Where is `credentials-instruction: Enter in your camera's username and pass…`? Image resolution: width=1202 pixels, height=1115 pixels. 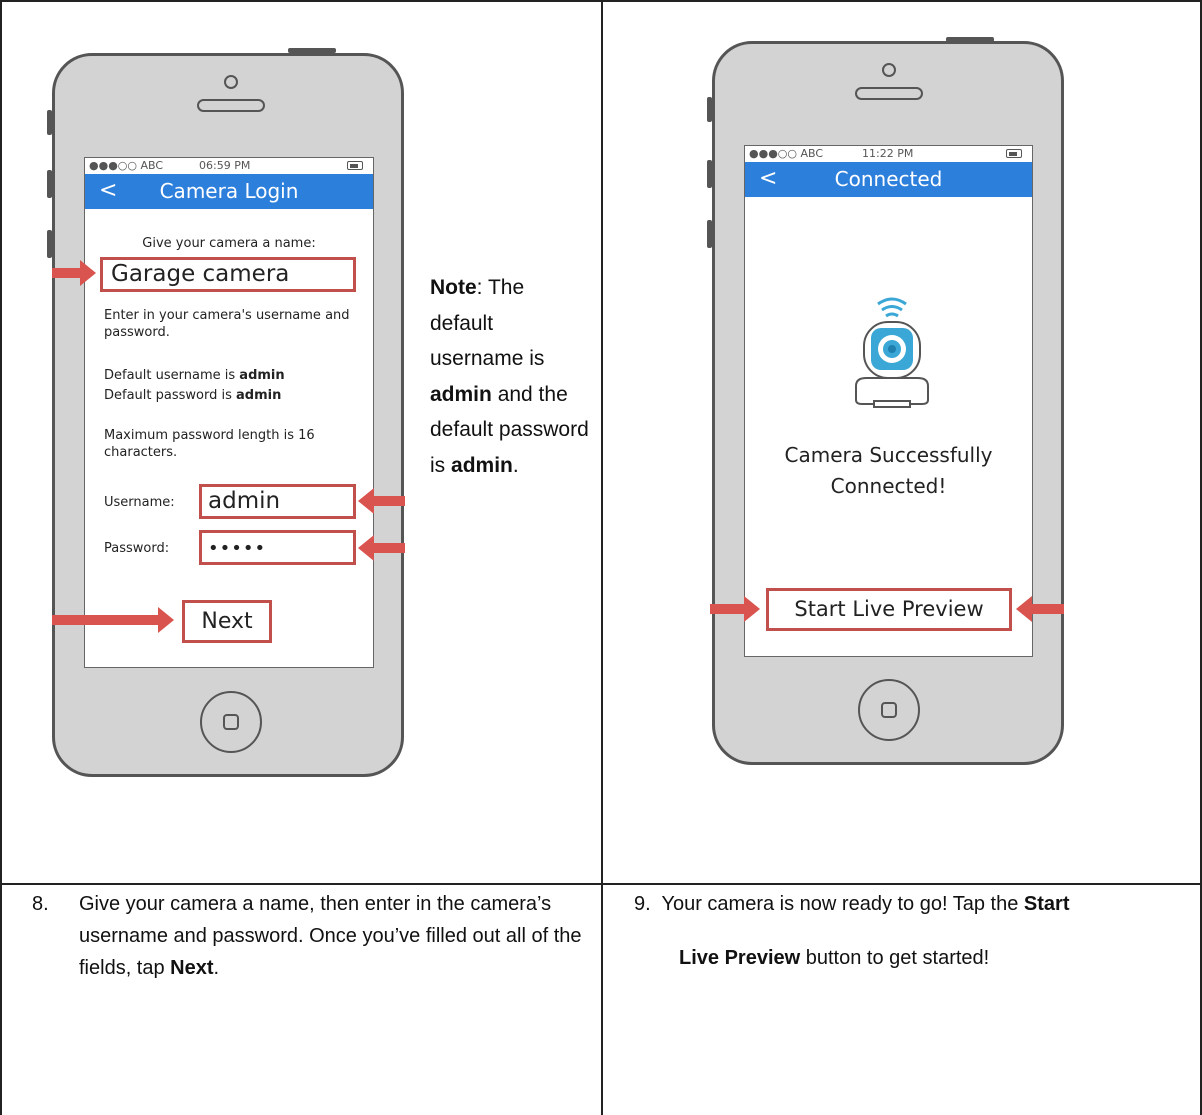 credentials-instruction: Enter in your camera's username and pass… is located at coordinates (227, 324).